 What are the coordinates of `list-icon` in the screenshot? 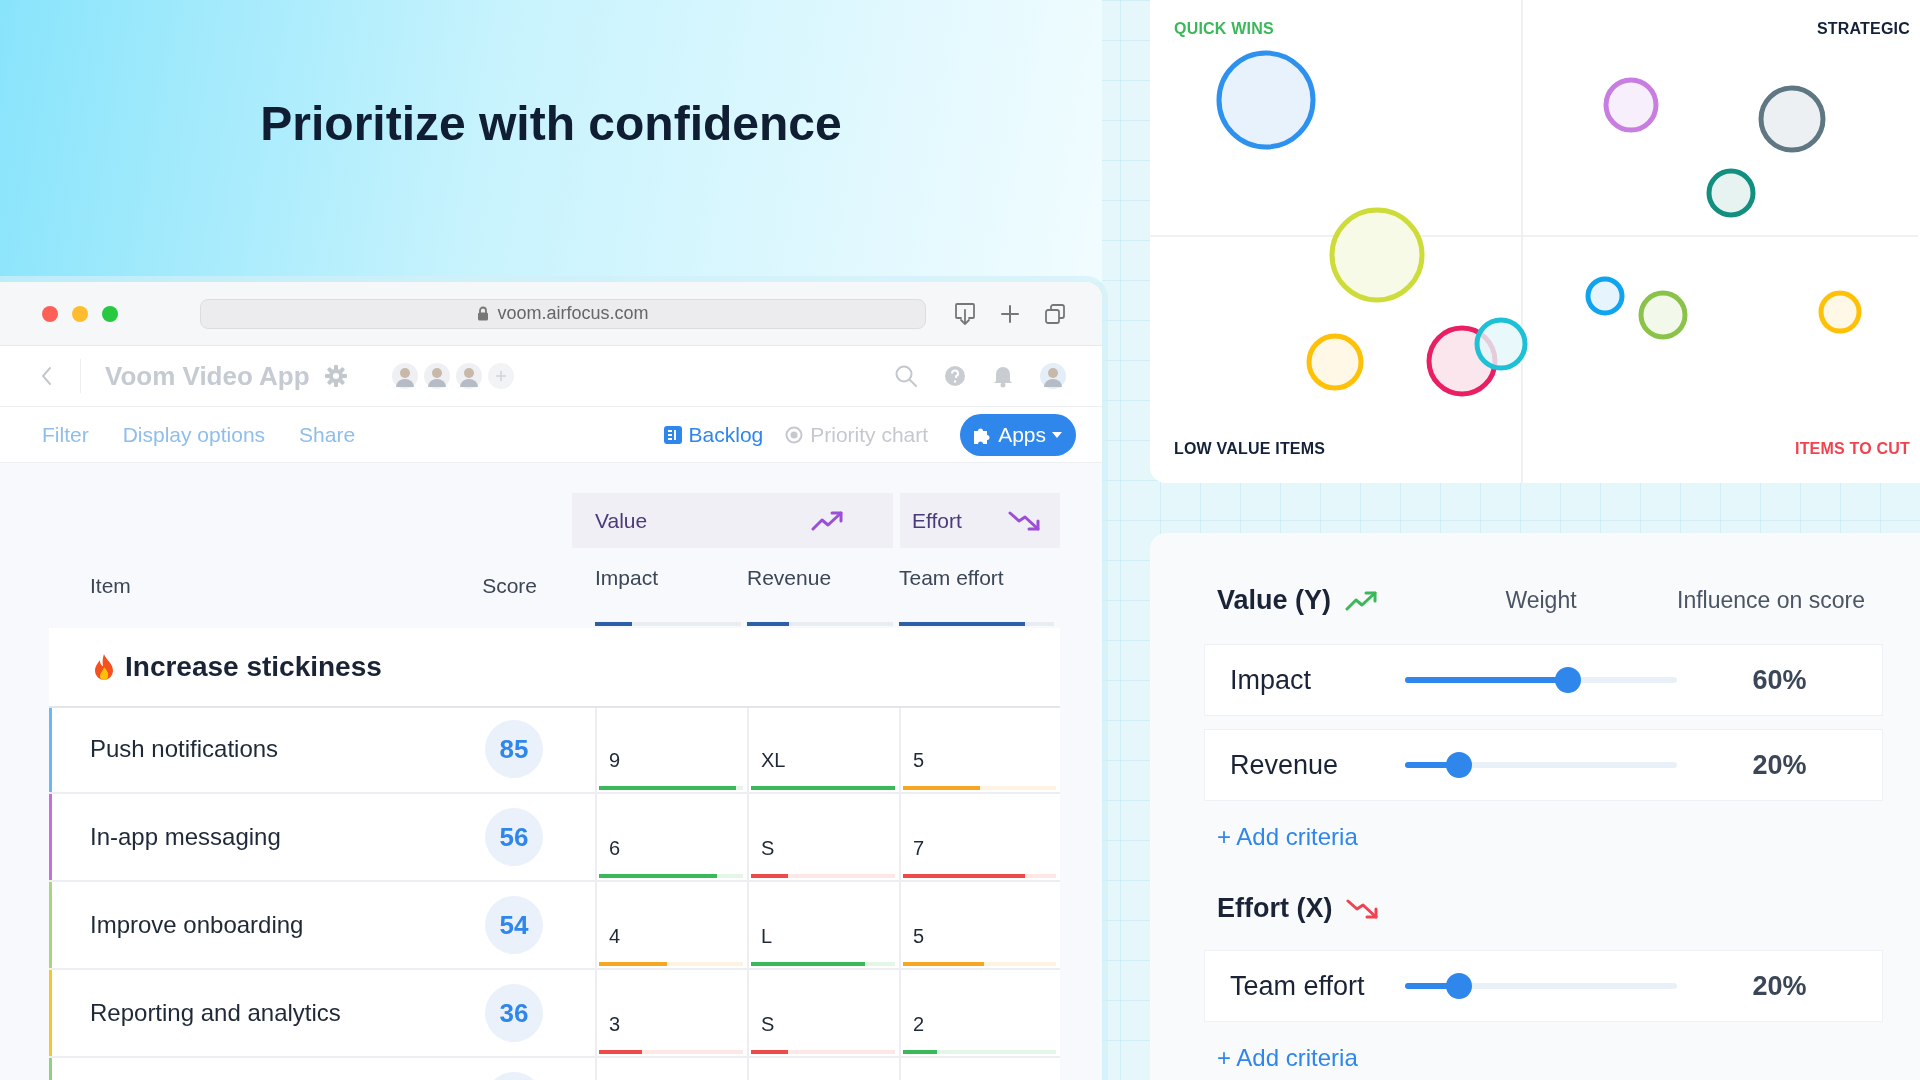 It's located at (672, 434).